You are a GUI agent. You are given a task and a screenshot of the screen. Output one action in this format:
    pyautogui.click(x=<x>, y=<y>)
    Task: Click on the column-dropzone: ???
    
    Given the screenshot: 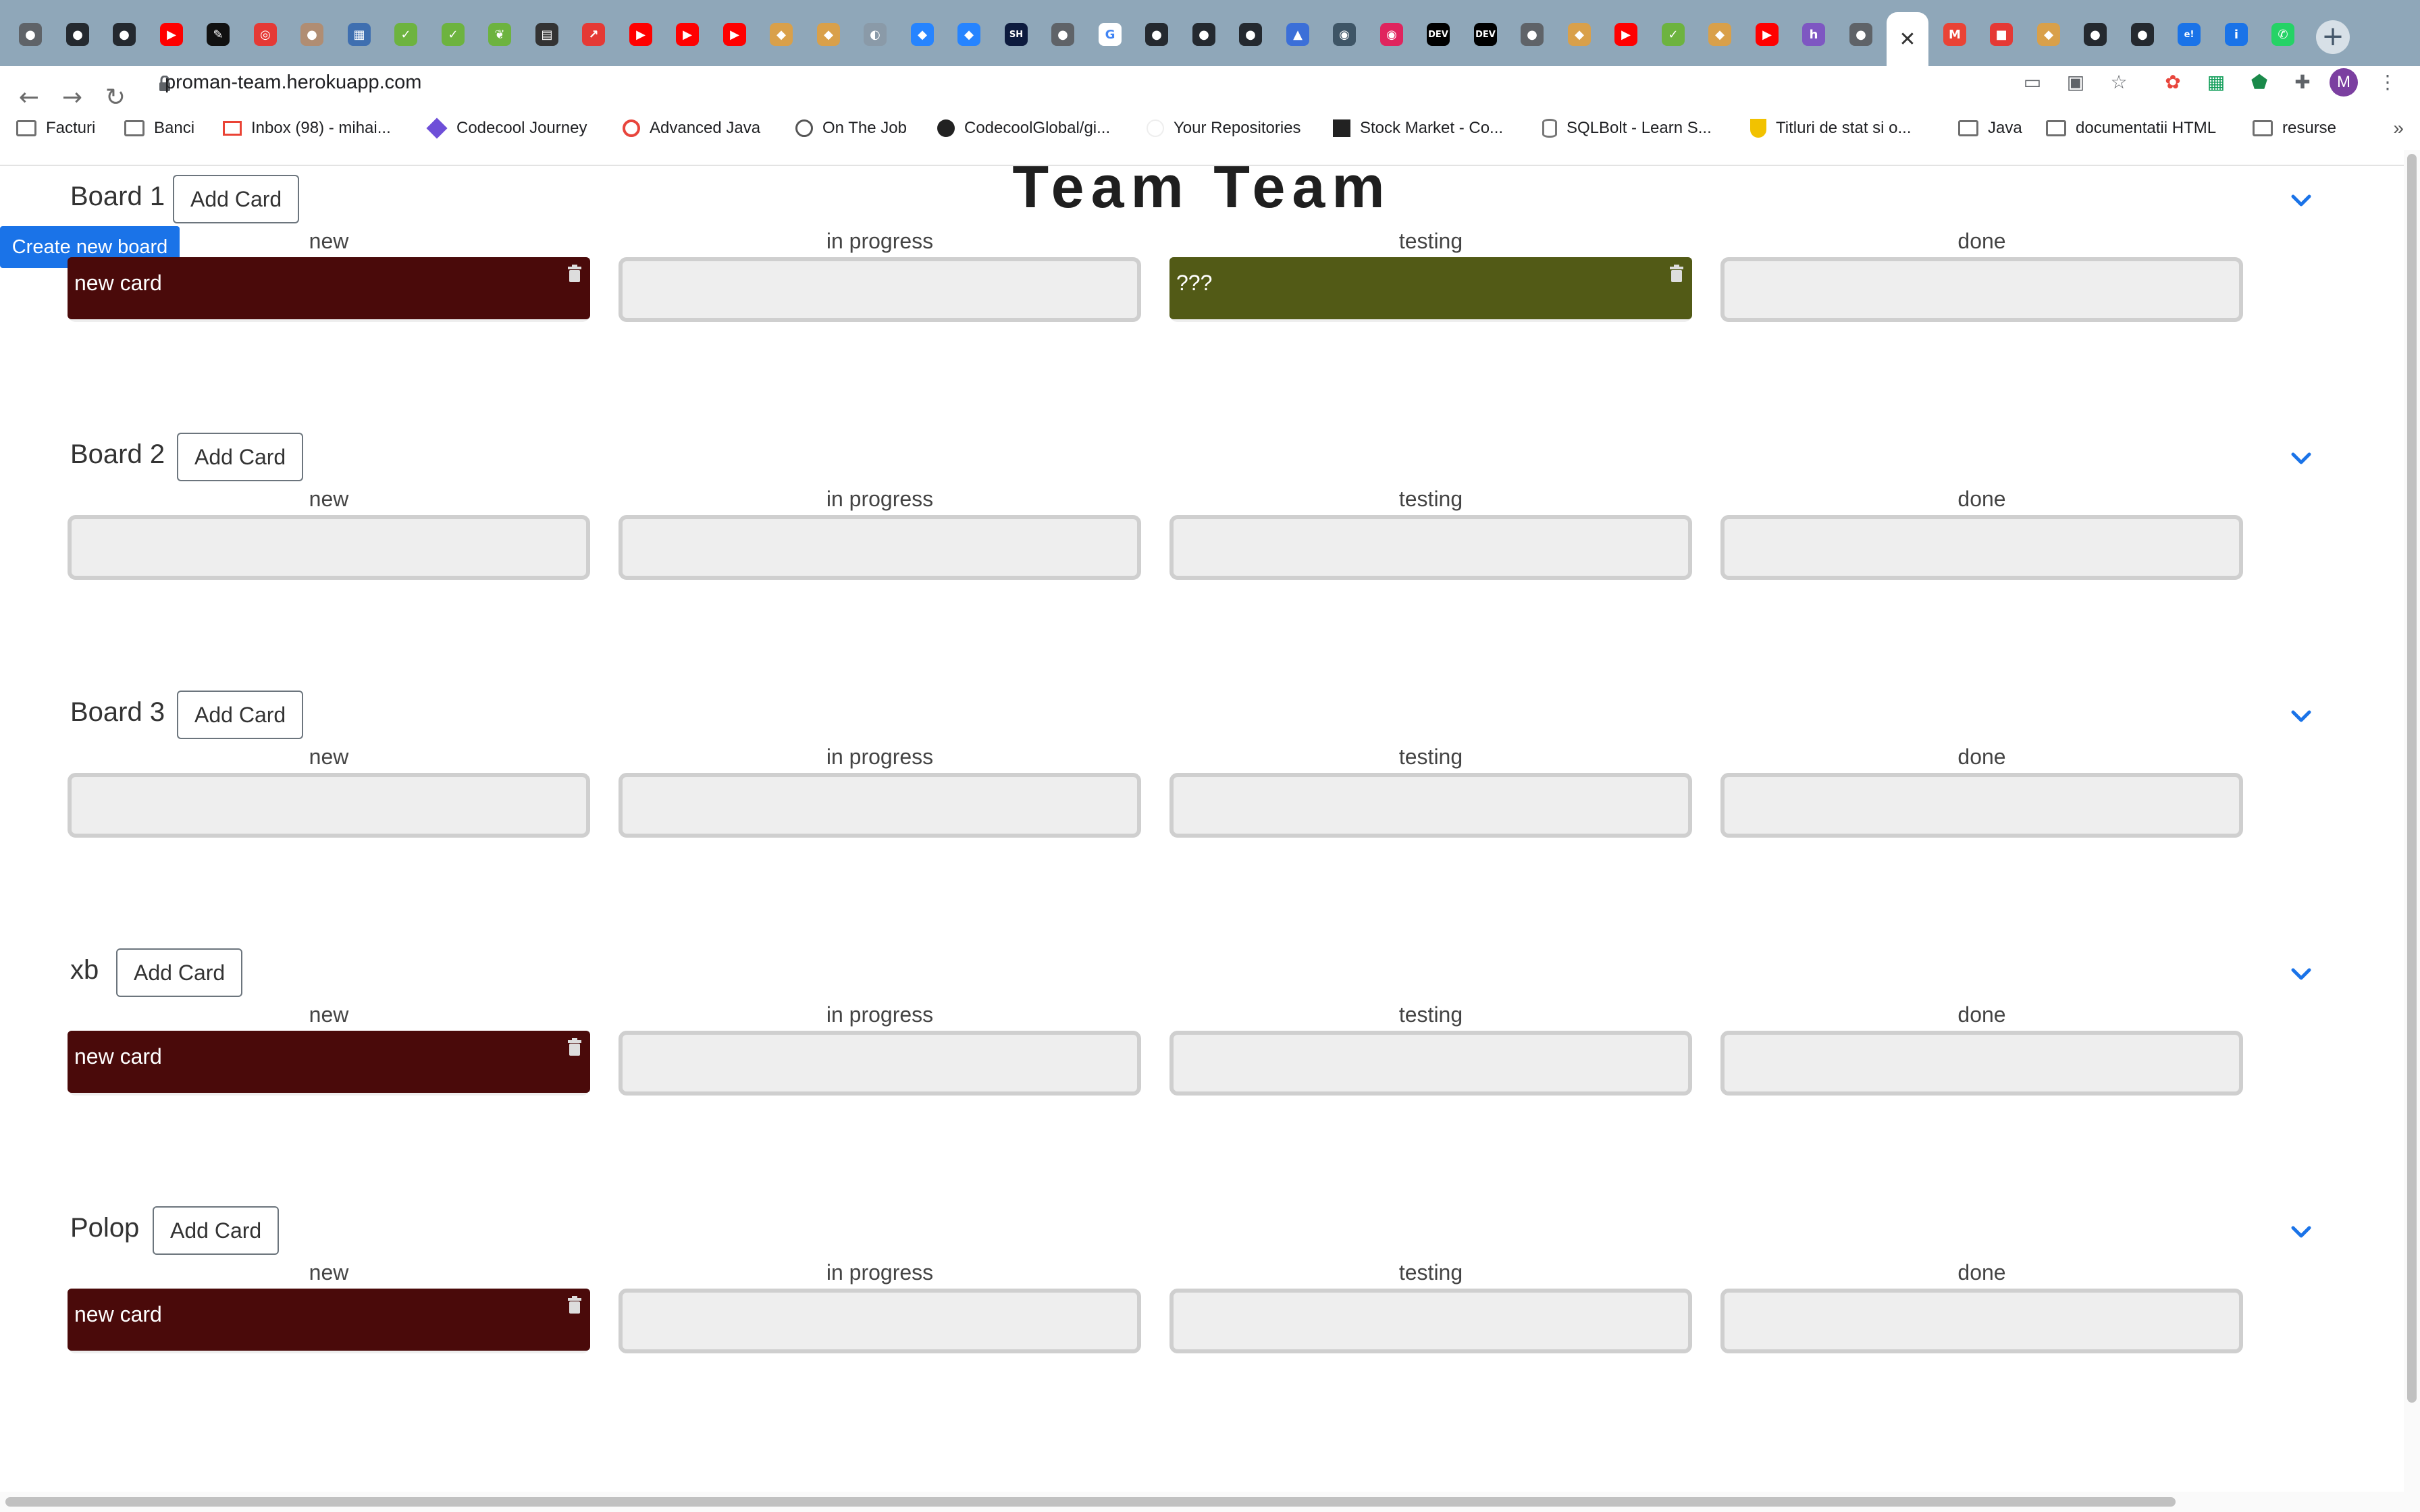 What is the action you would take?
    pyautogui.click(x=1430, y=289)
    